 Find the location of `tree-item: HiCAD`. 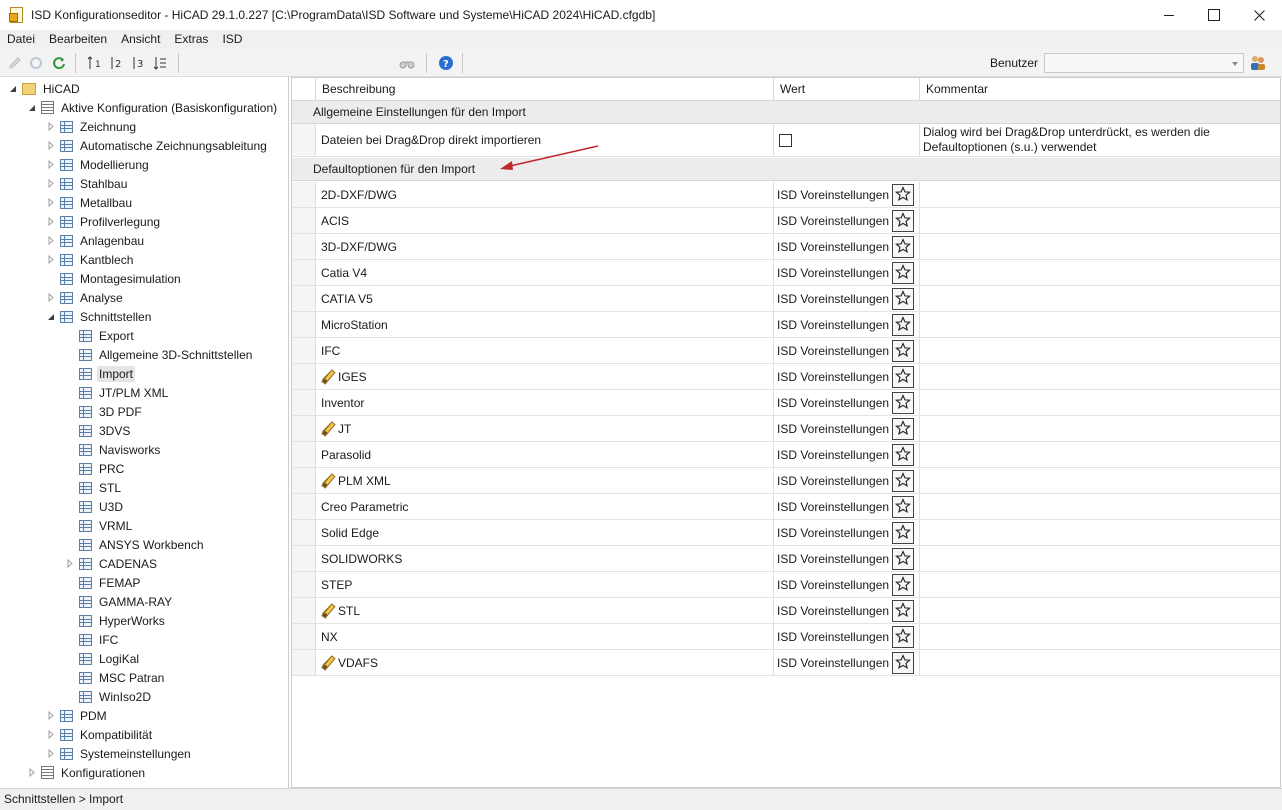

tree-item: HiCAD is located at coordinates (45, 88).